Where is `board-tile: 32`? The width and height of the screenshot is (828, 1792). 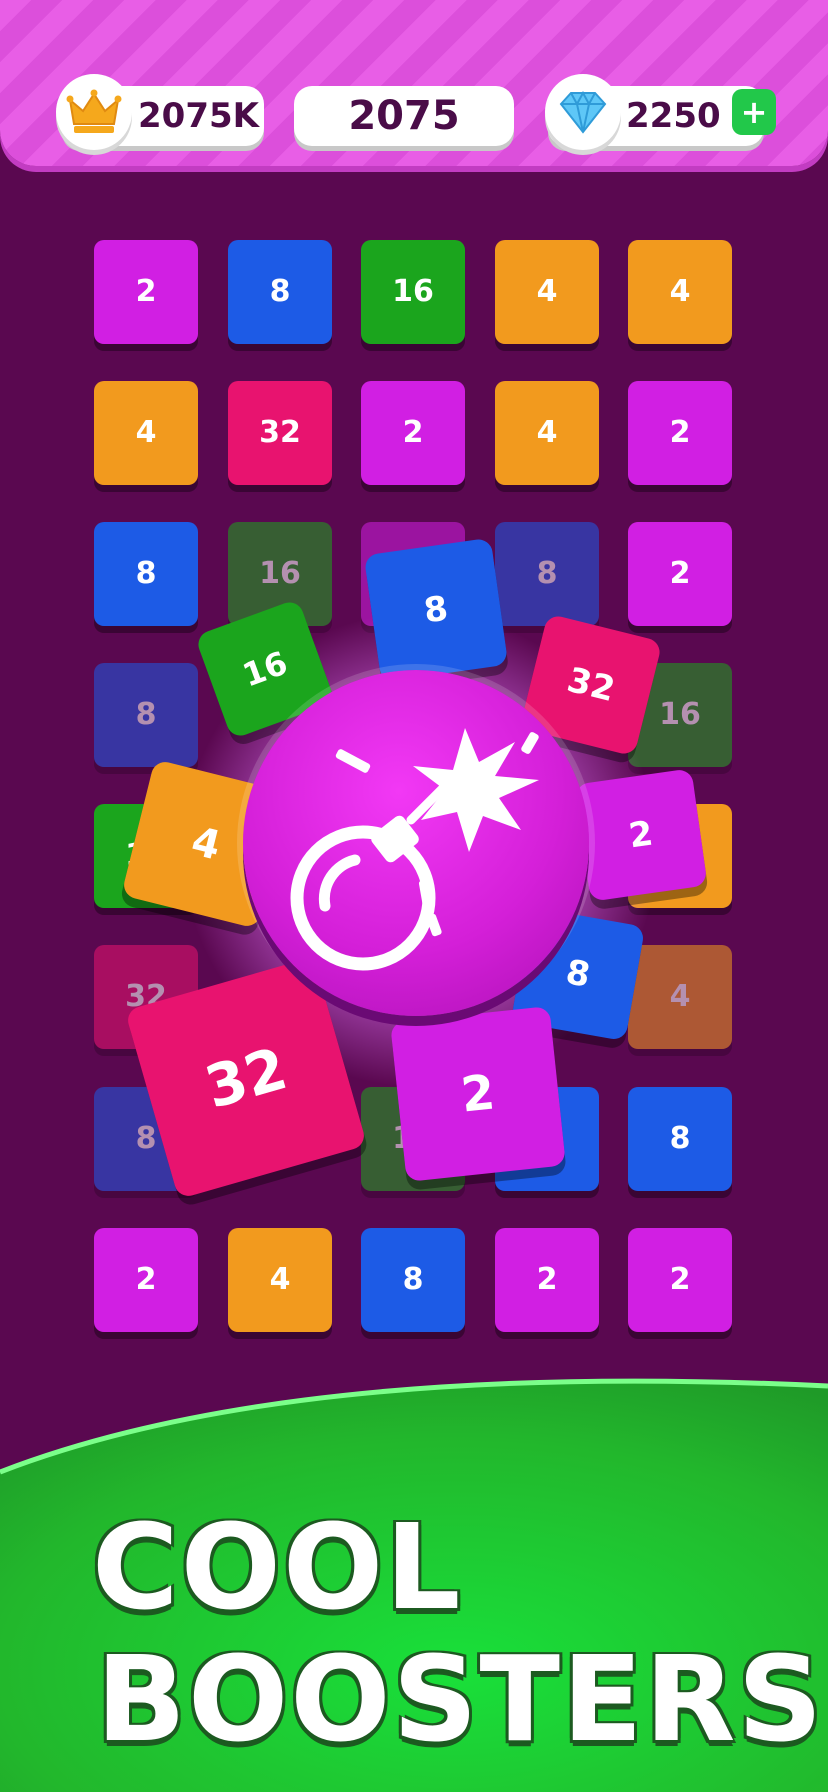 board-tile: 32 is located at coordinates (280, 433).